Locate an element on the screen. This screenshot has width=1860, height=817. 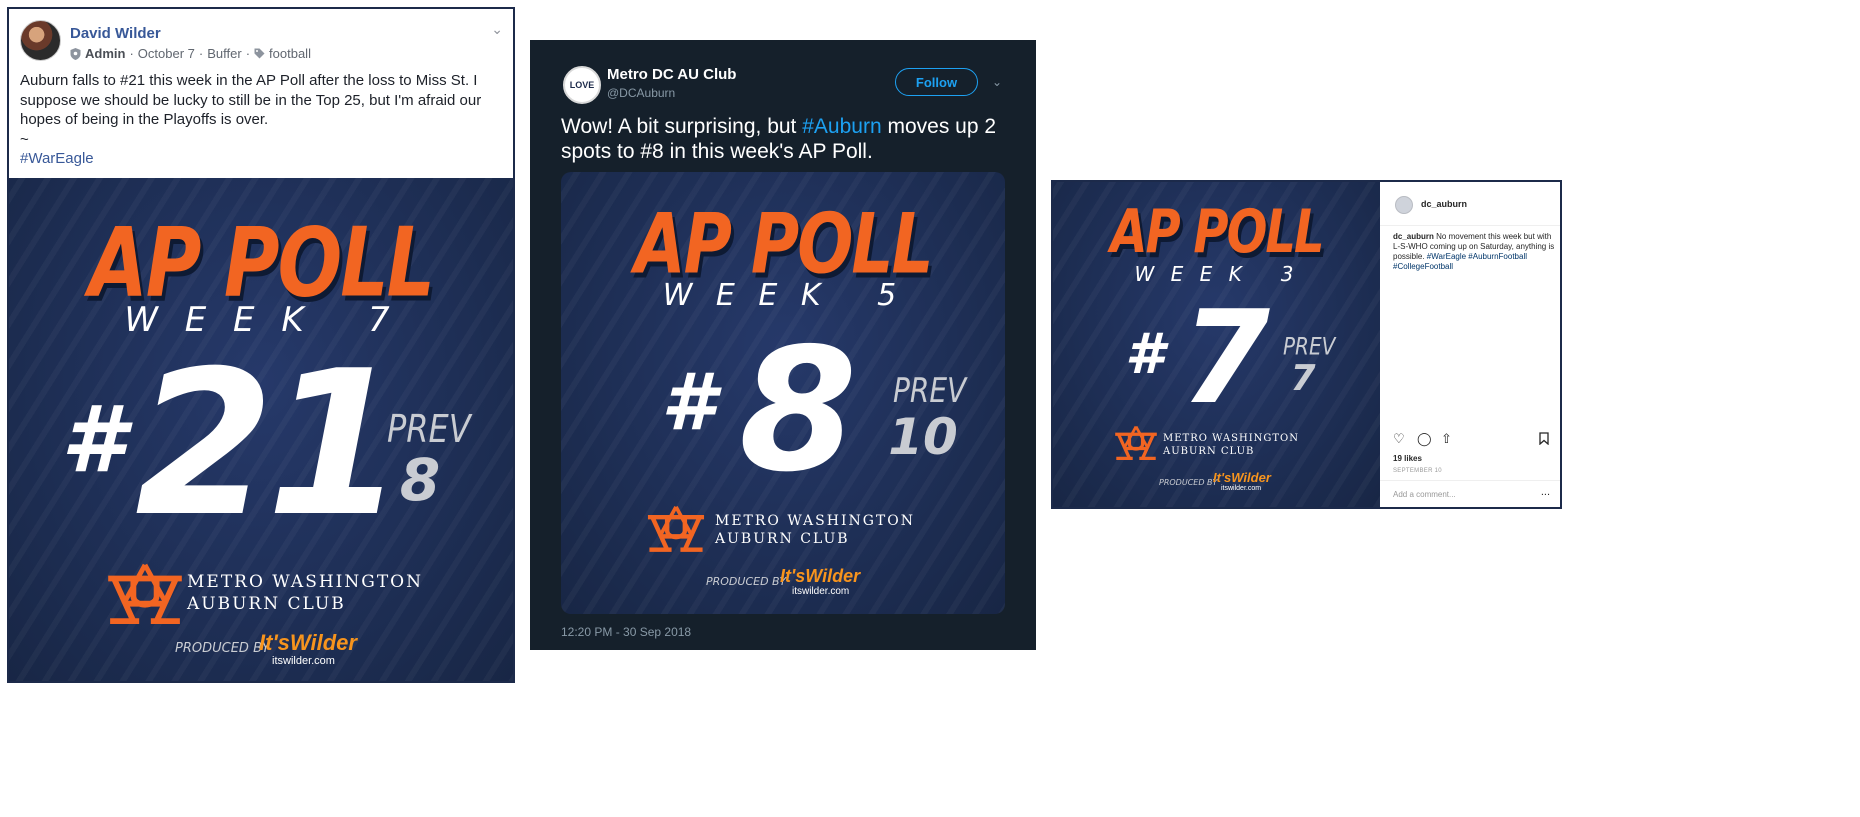
ig-caption-user: dc_auburn is located at coordinates (1413, 236).